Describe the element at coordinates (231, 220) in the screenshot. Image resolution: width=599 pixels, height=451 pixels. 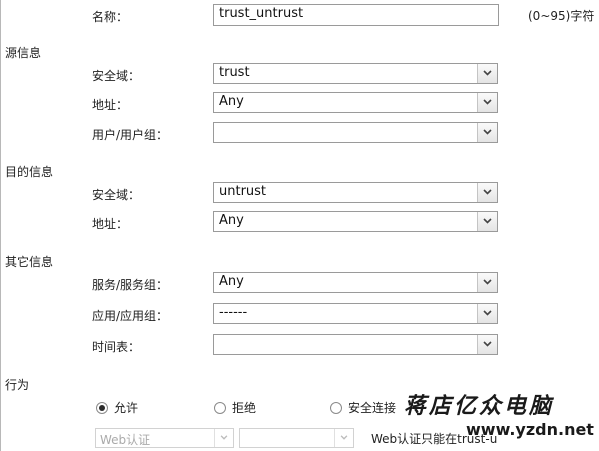
I see `destination-address-value: Any` at that location.